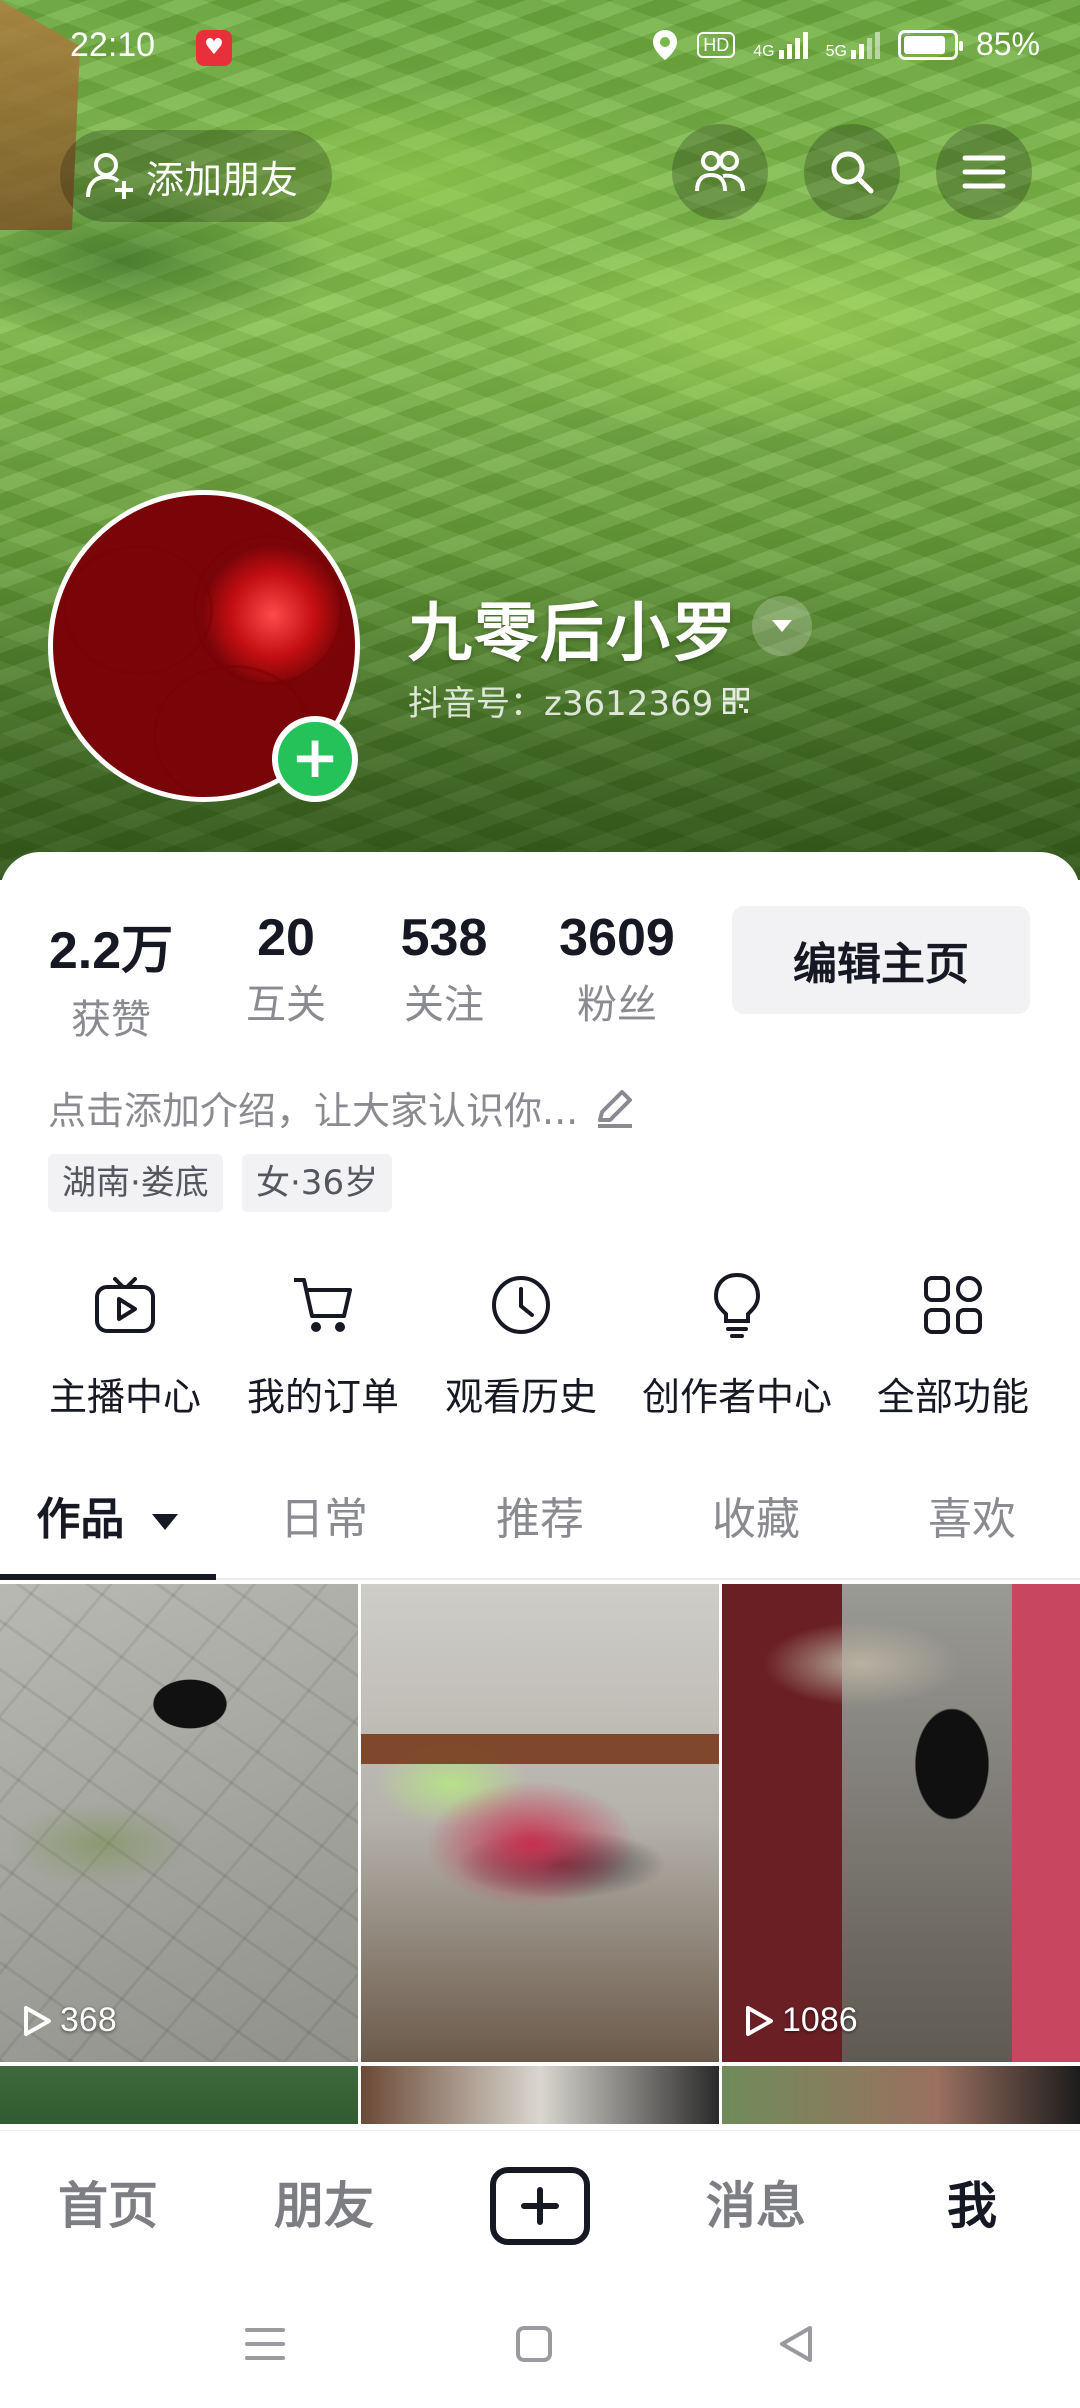  Describe the element at coordinates (520, 1397) in the screenshot. I see `shortcut-label: 观看历史` at that location.